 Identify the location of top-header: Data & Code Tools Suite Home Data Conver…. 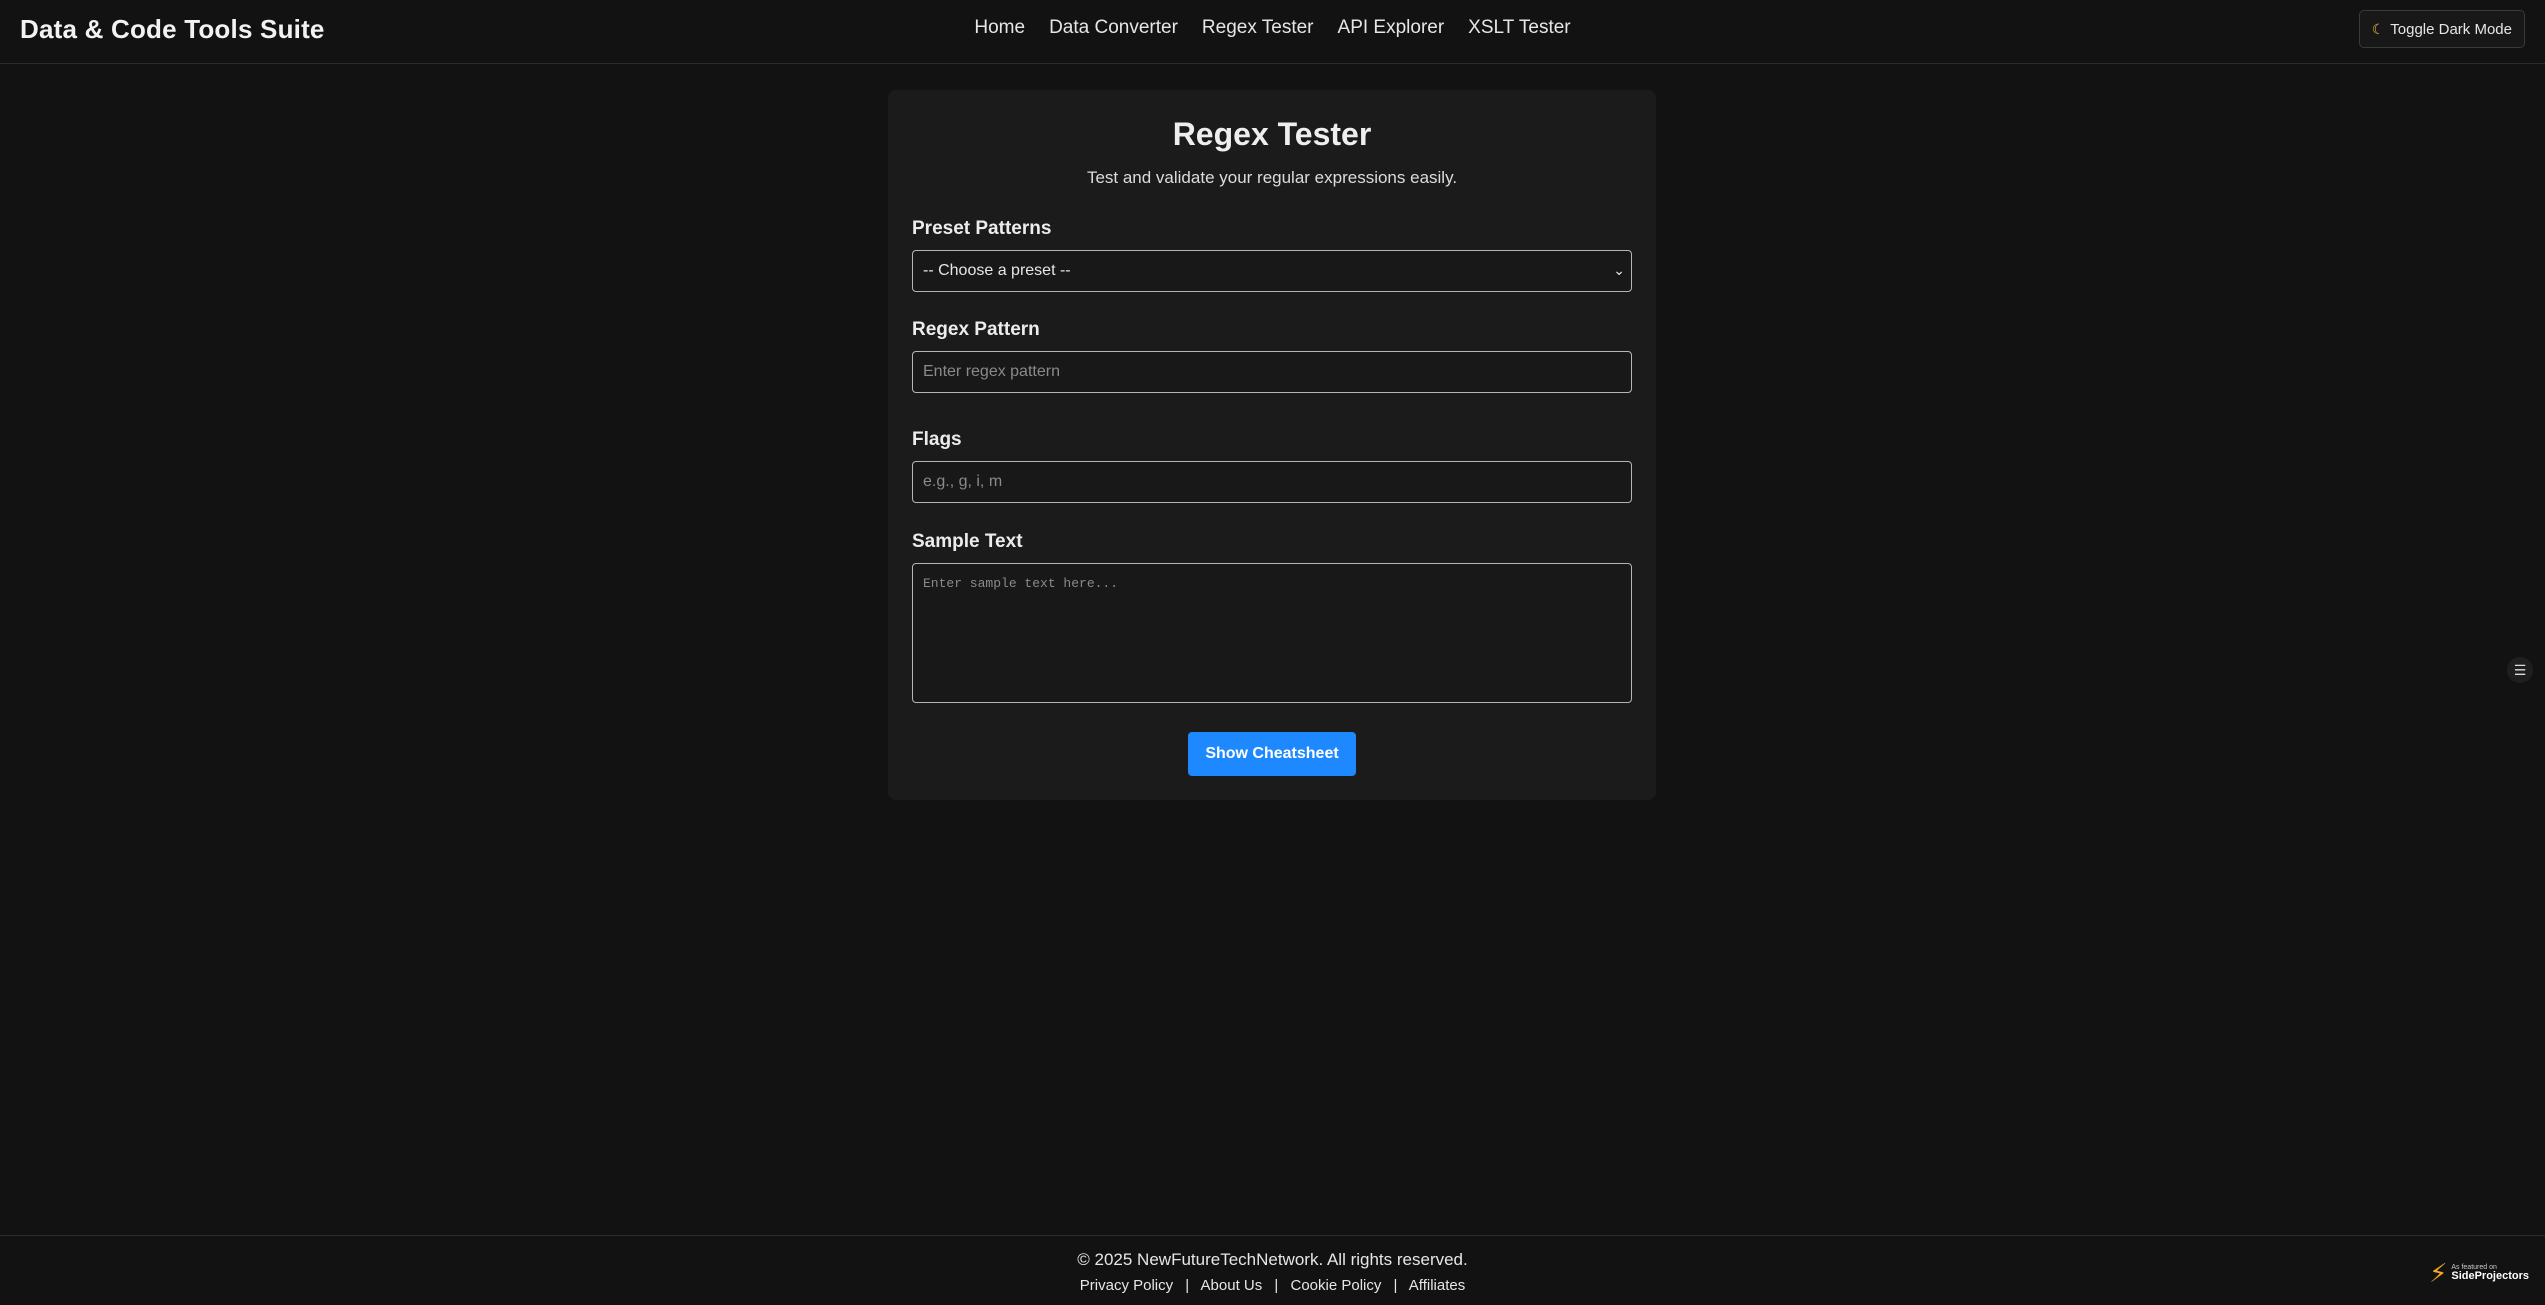
(1272, 32).